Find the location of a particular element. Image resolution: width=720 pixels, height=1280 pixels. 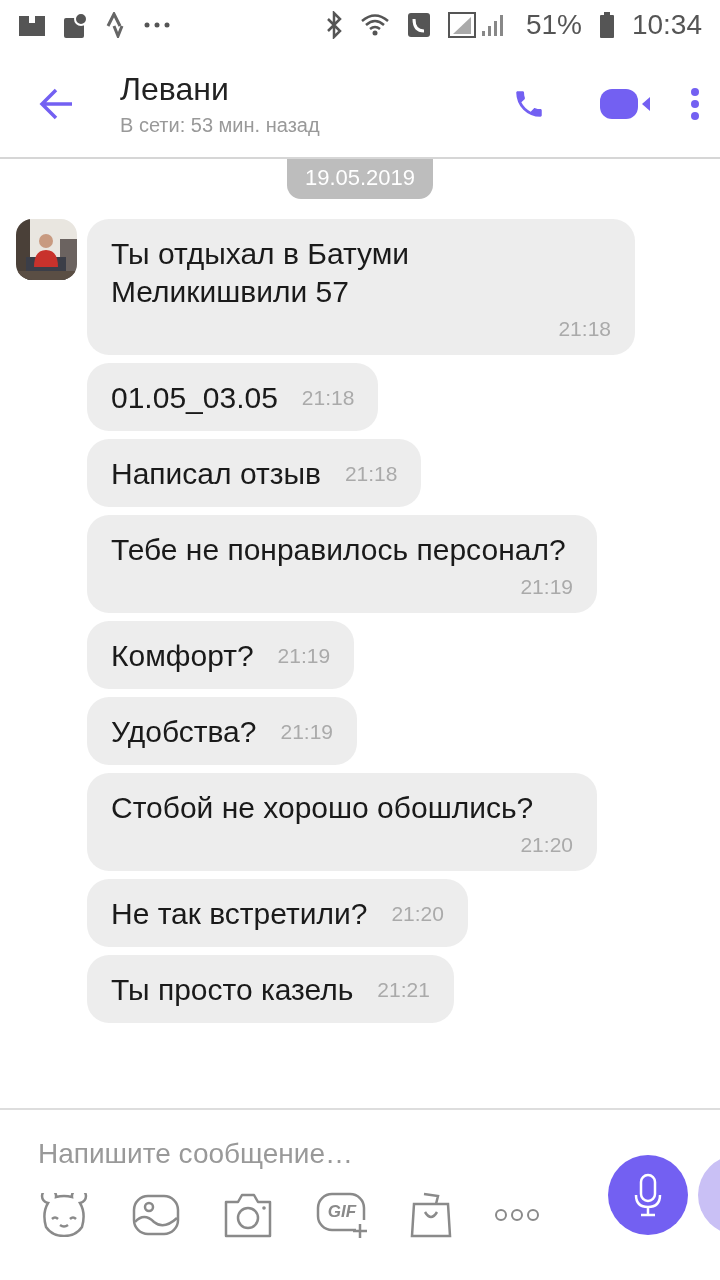

more-icon is located at coordinates (157, 25).